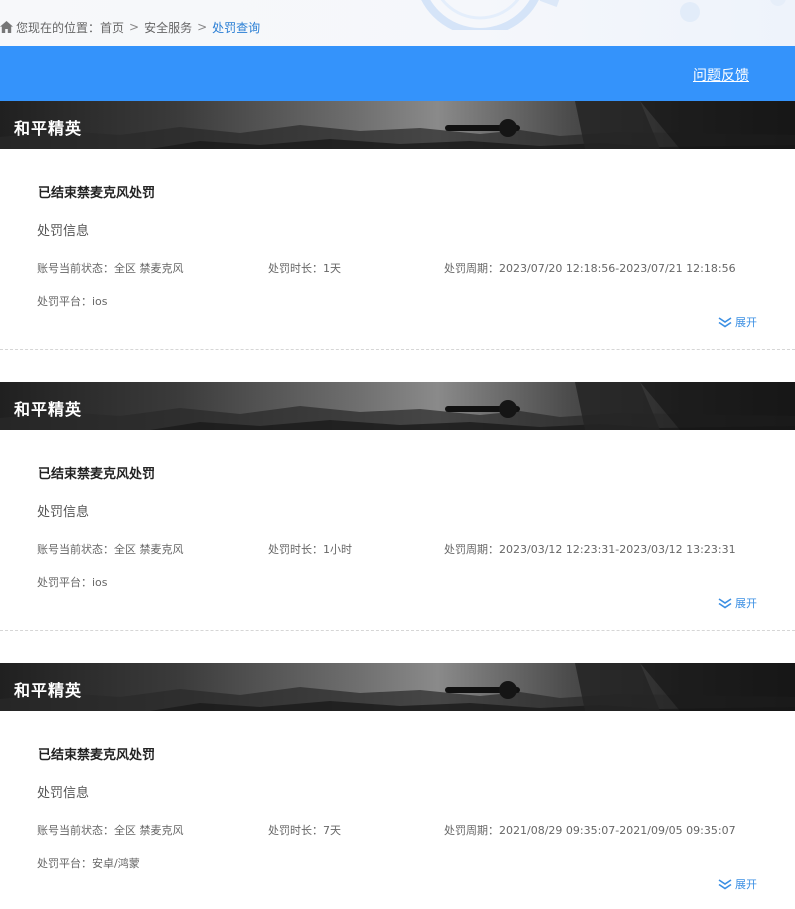  What do you see at coordinates (490, 15) in the screenshot?
I see `header-decoration` at bounding box center [490, 15].